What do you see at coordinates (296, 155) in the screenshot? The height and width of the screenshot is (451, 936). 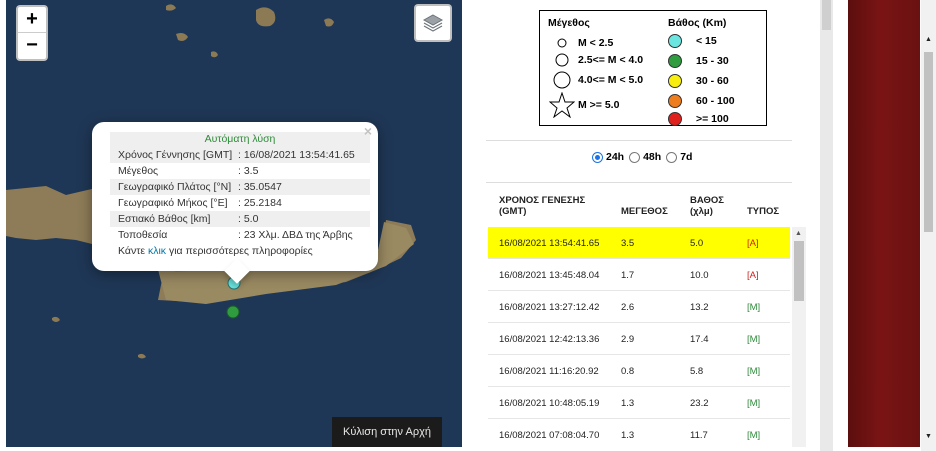 I see `popup-info-value: : 16/08/2021 13:54:41.65` at bounding box center [296, 155].